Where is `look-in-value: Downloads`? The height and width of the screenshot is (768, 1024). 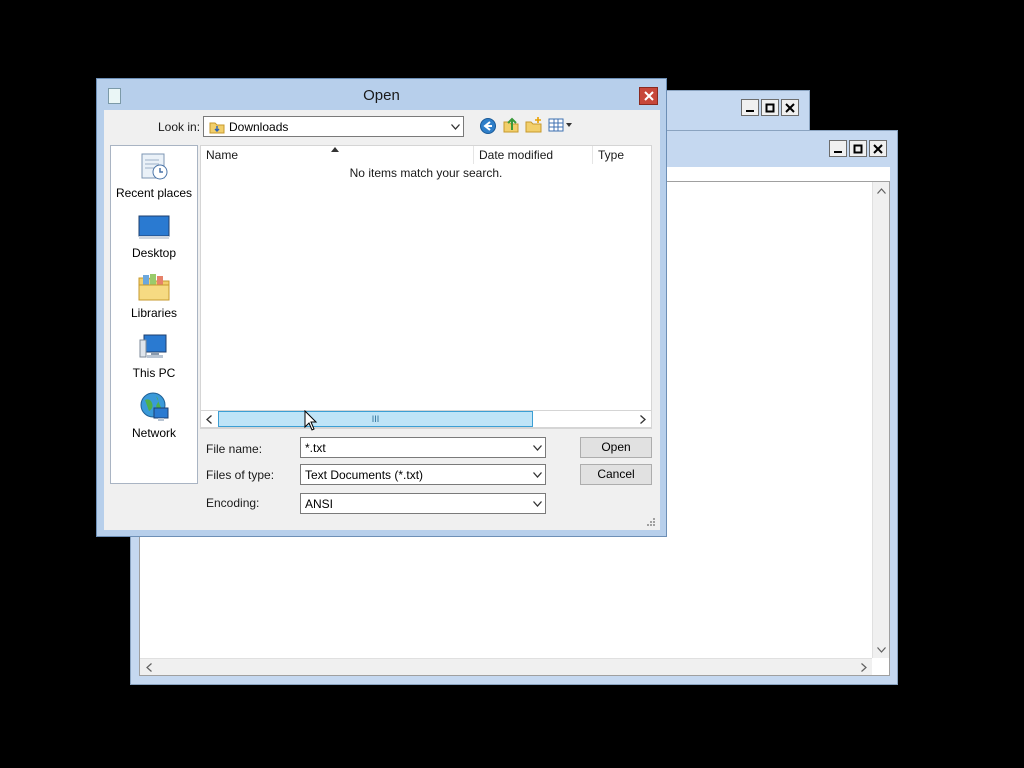 look-in-value: Downloads is located at coordinates (259, 126).